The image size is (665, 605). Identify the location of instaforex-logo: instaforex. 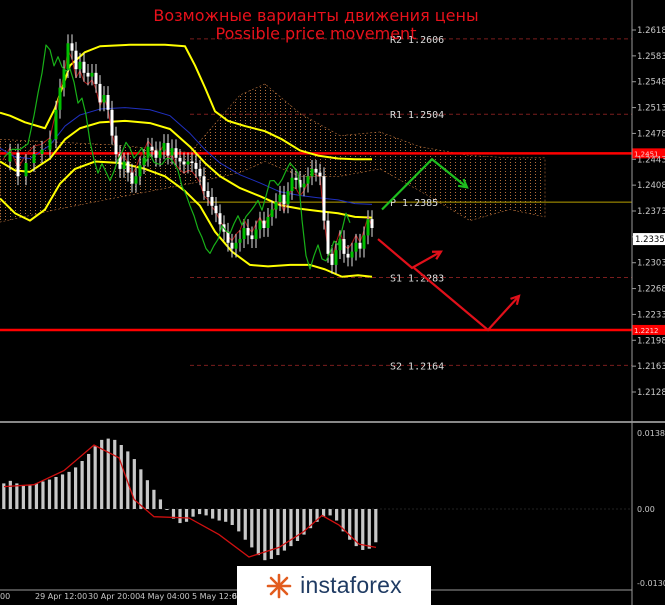
(334, 585).